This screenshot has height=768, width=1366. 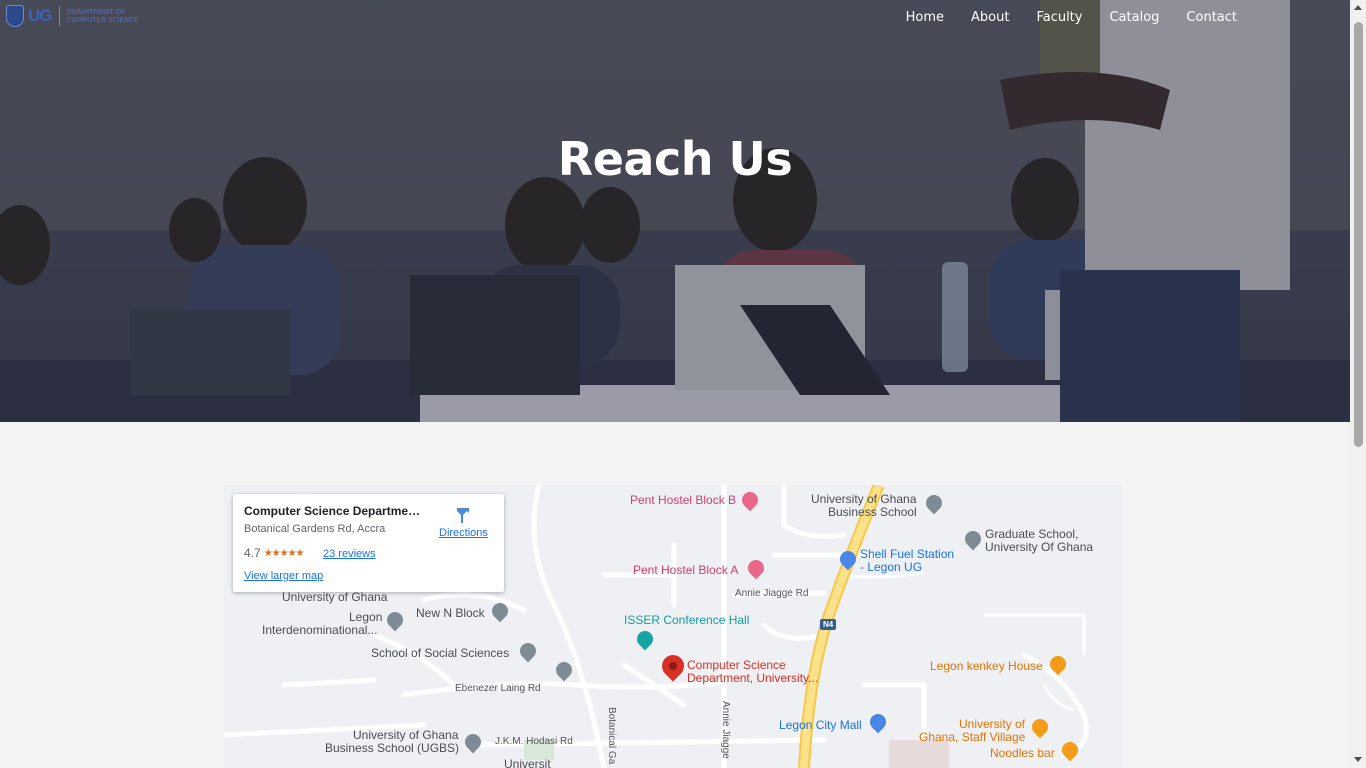 What do you see at coordinates (284, 553) in the screenshot?
I see `rating-stars-icon: ★★★★★` at bounding box center [284, 553].